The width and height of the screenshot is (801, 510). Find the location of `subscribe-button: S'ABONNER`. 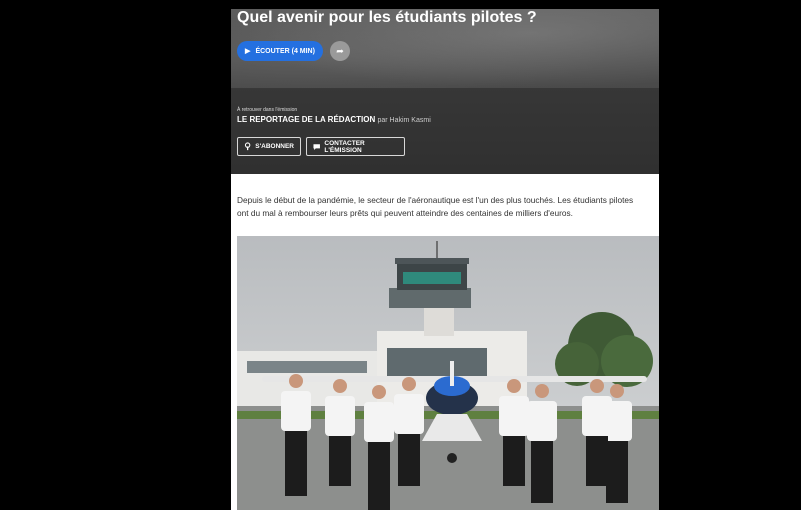

subscribe-button: S'ABONNER is located at coordinates (269, 146).